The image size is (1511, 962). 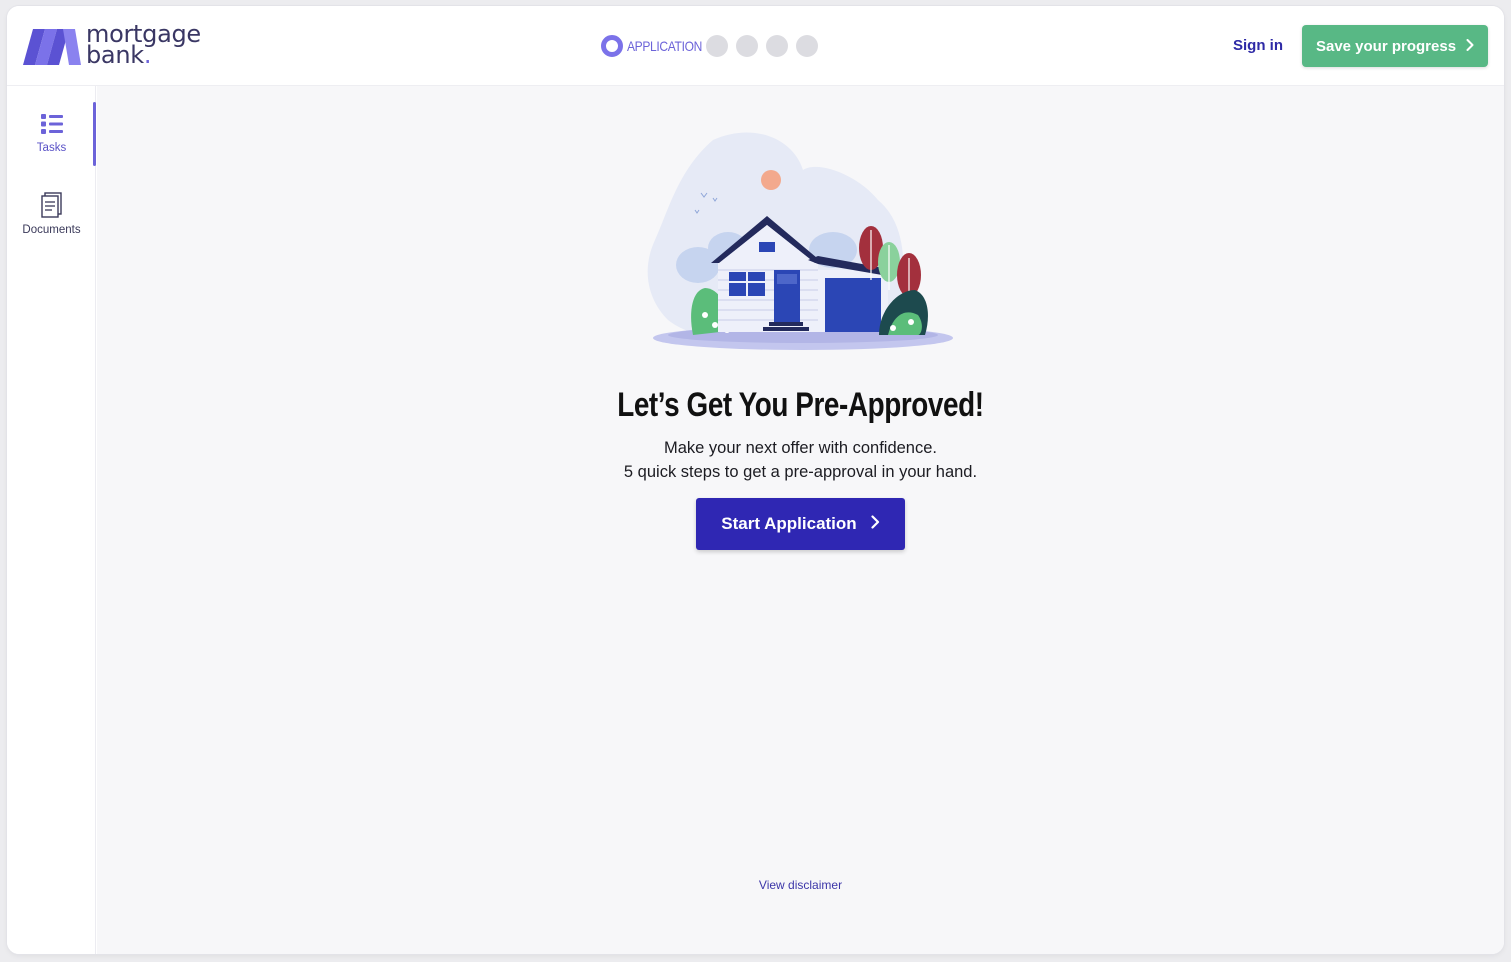 I want to click on page-title-text: Let’s Get You Pre-Approved!, so click(x=800, y=405).